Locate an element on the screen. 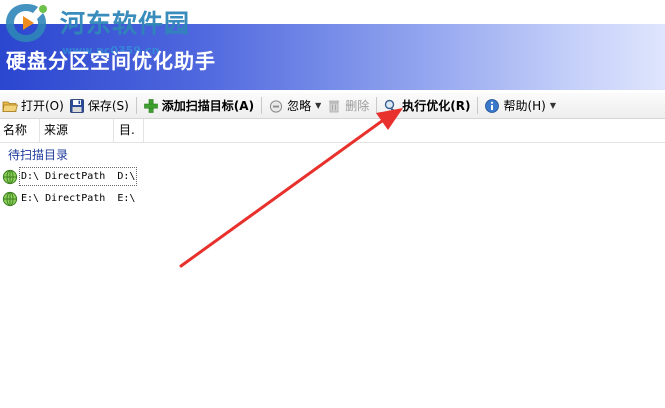 This screenshot has height=408, width=665. folder-open-icon is located at coordinates (10, 106).